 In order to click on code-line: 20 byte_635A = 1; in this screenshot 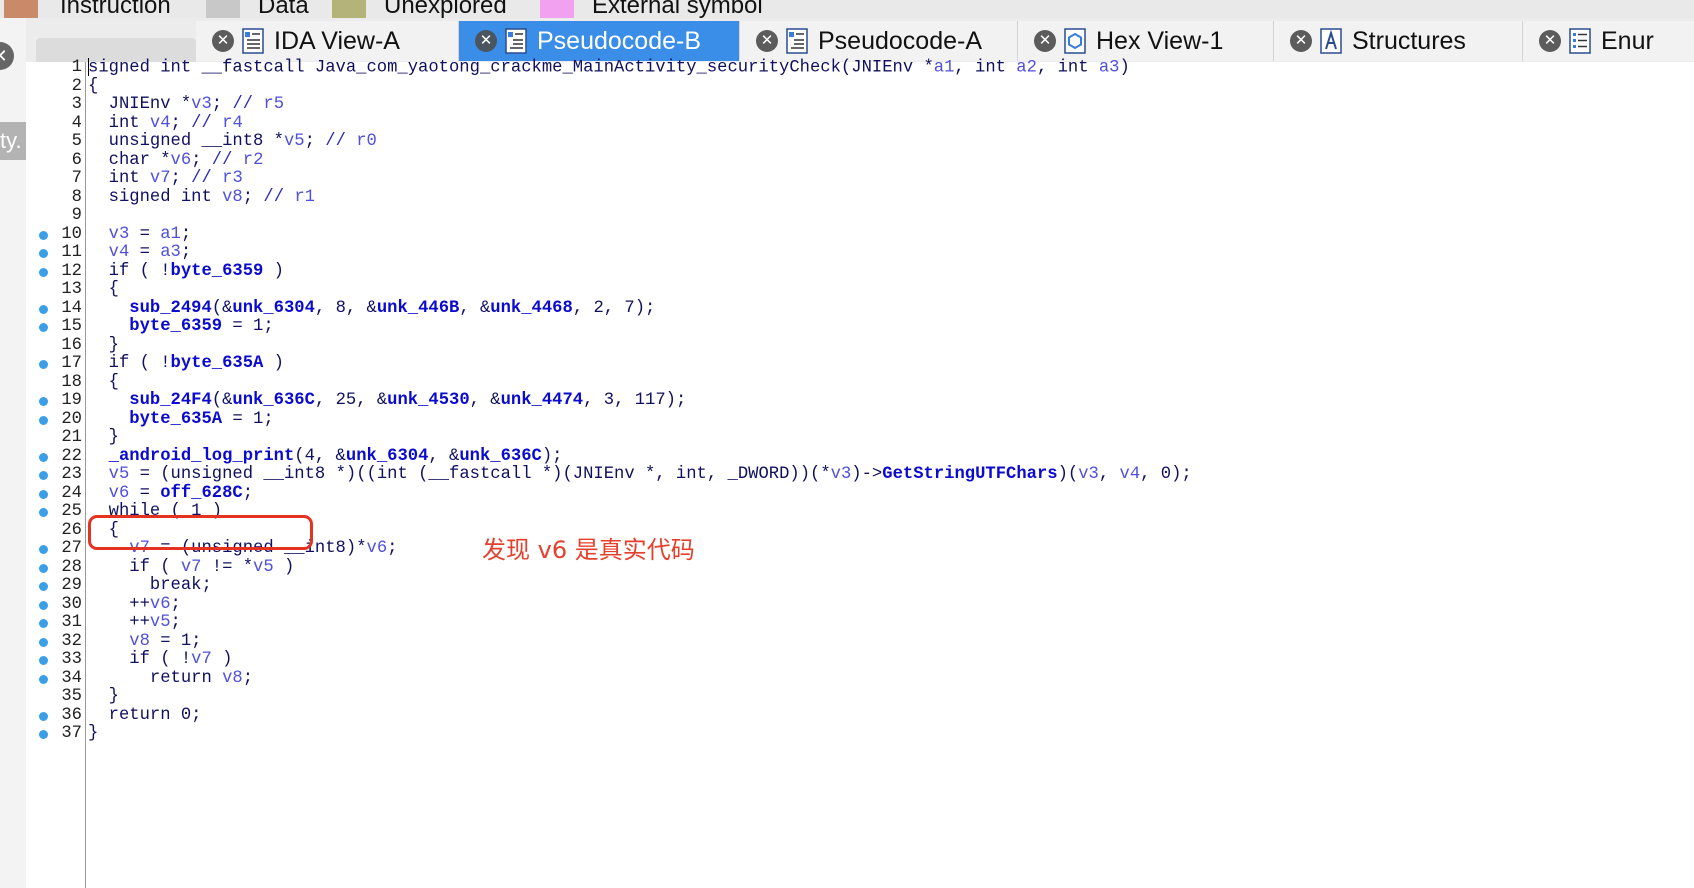, I will do `click(860, 420)`.